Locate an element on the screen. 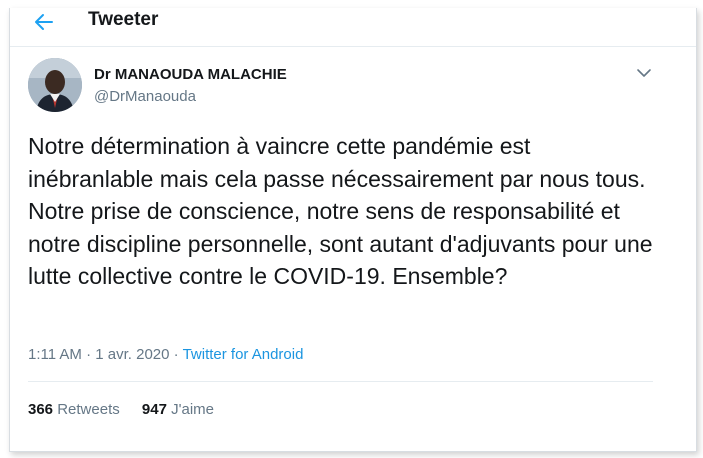 The image size is (703, 458). arrow-left-icon is located at coordinates (44, 22).